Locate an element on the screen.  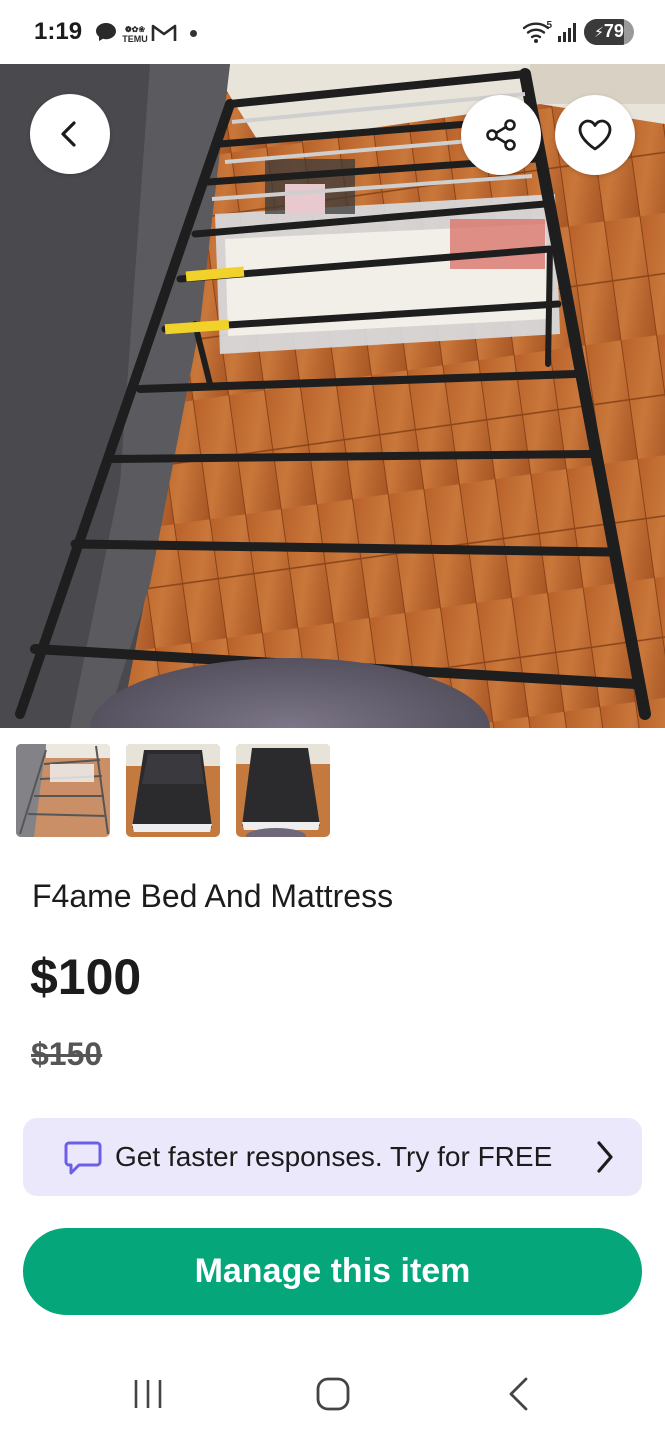
manage-item-label: Manage this item is located at coordinates (332, 1271).